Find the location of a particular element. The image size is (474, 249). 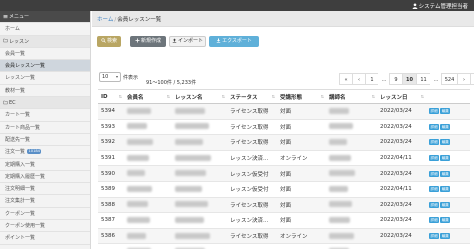

cell-date: 2022/04/11 is located at coordinates (401, 189).